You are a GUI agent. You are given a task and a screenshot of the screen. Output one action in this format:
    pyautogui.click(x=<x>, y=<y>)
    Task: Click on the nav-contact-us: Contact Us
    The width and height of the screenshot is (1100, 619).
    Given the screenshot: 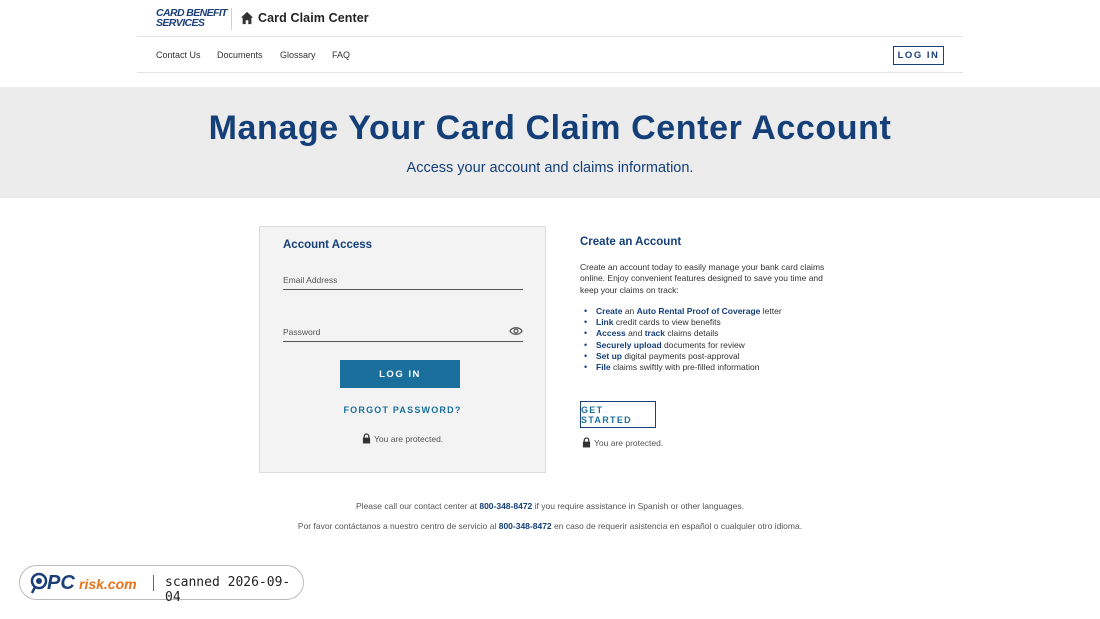 What is the action you would take?
    pyautogui.click(x=178, y=55)
    